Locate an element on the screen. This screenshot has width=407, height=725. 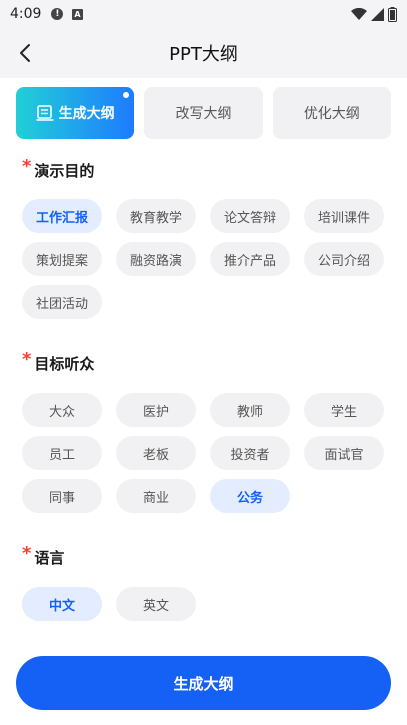
battery-icon is located at coordinates (392, 14).